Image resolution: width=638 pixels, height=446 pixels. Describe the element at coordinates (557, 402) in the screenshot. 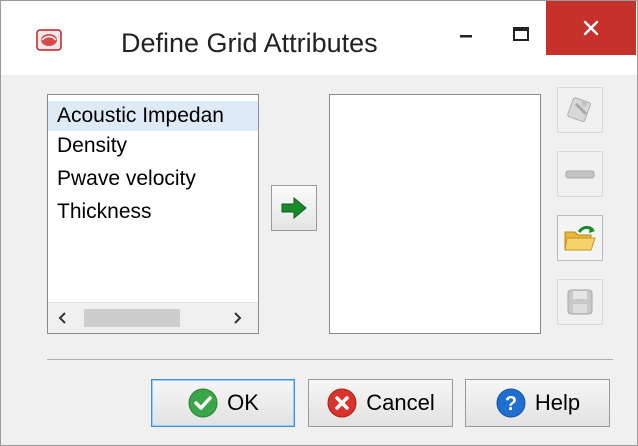

I see `help-button-label: Help` at that location.